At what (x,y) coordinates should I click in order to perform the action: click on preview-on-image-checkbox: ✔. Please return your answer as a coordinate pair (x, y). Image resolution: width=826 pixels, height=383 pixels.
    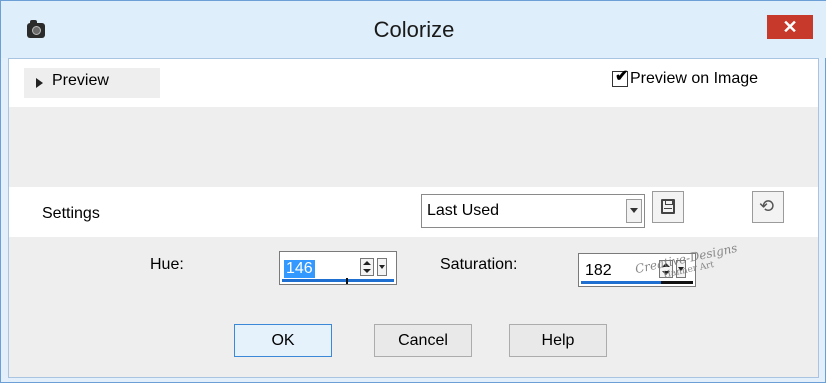
    Looking at the image, I should click on (620, 77).